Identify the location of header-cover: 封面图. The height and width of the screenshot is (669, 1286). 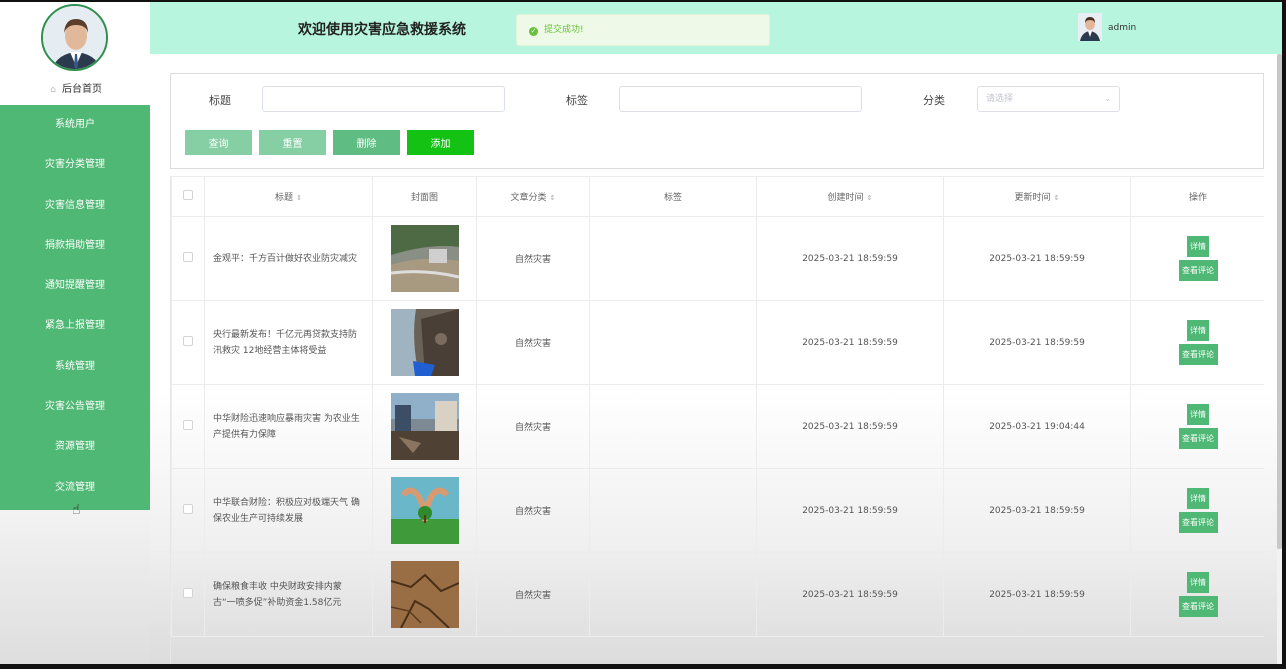
(424, 196).